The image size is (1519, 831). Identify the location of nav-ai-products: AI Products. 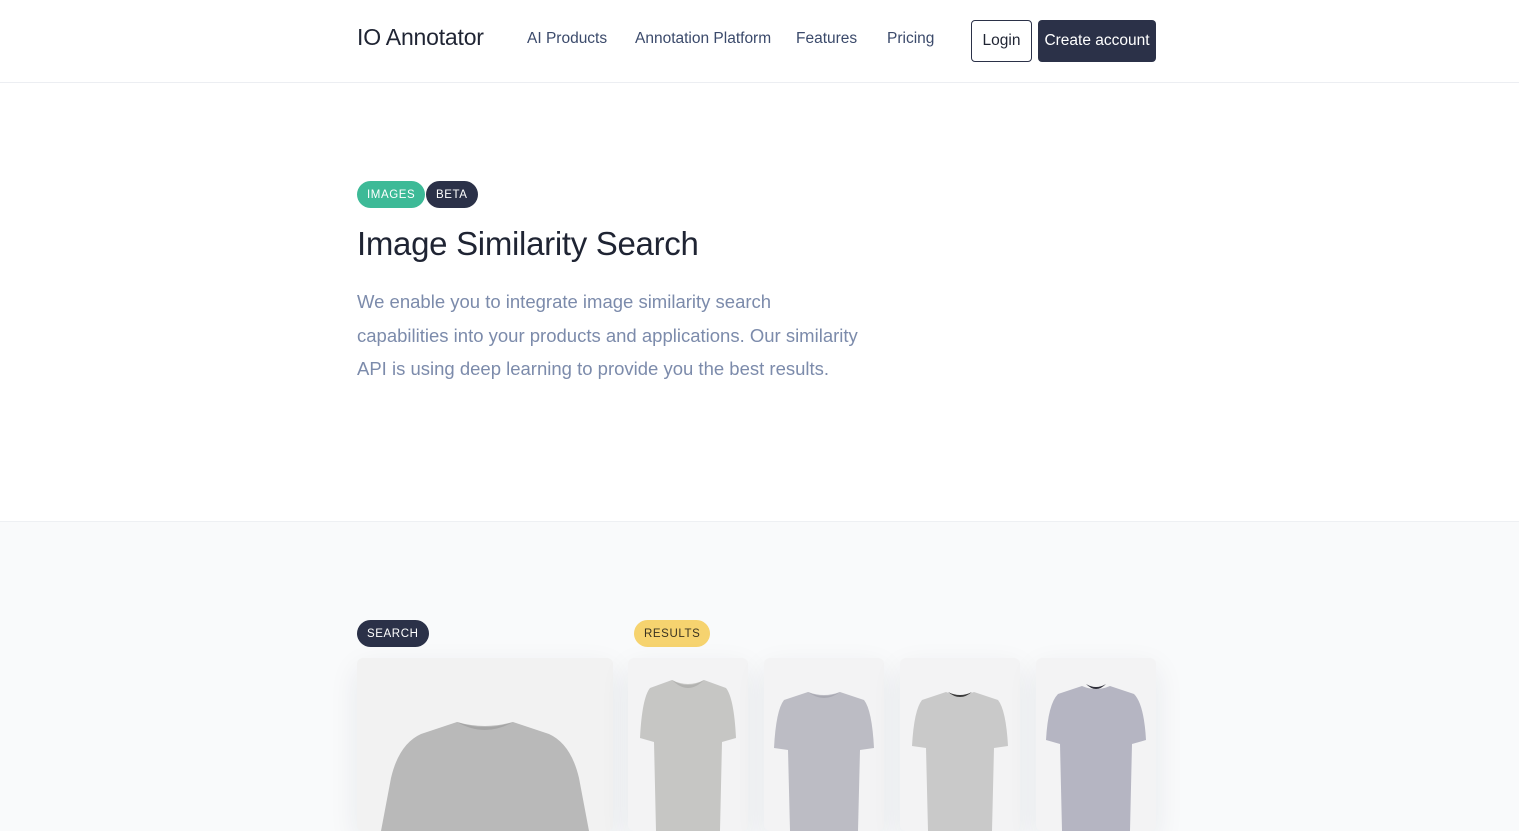
(567, 39).